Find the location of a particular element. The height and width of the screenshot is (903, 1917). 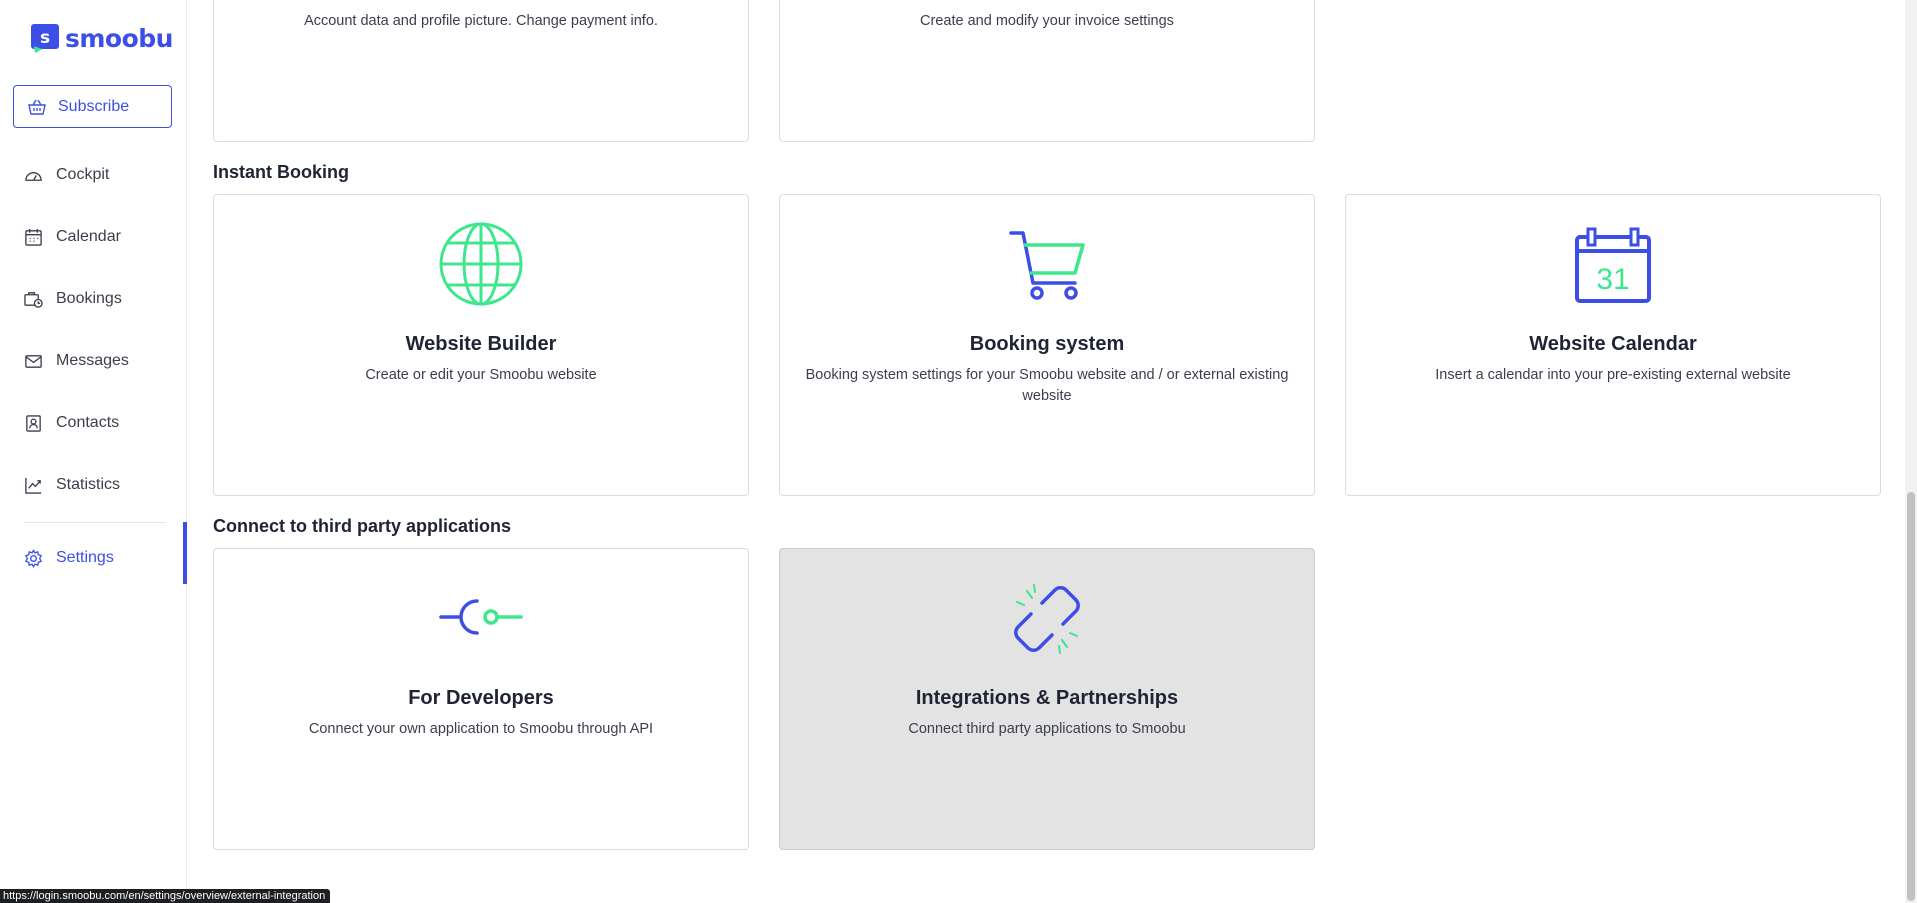

card-title: Integrations & Partnerships is located at coordinates (1047, 698).